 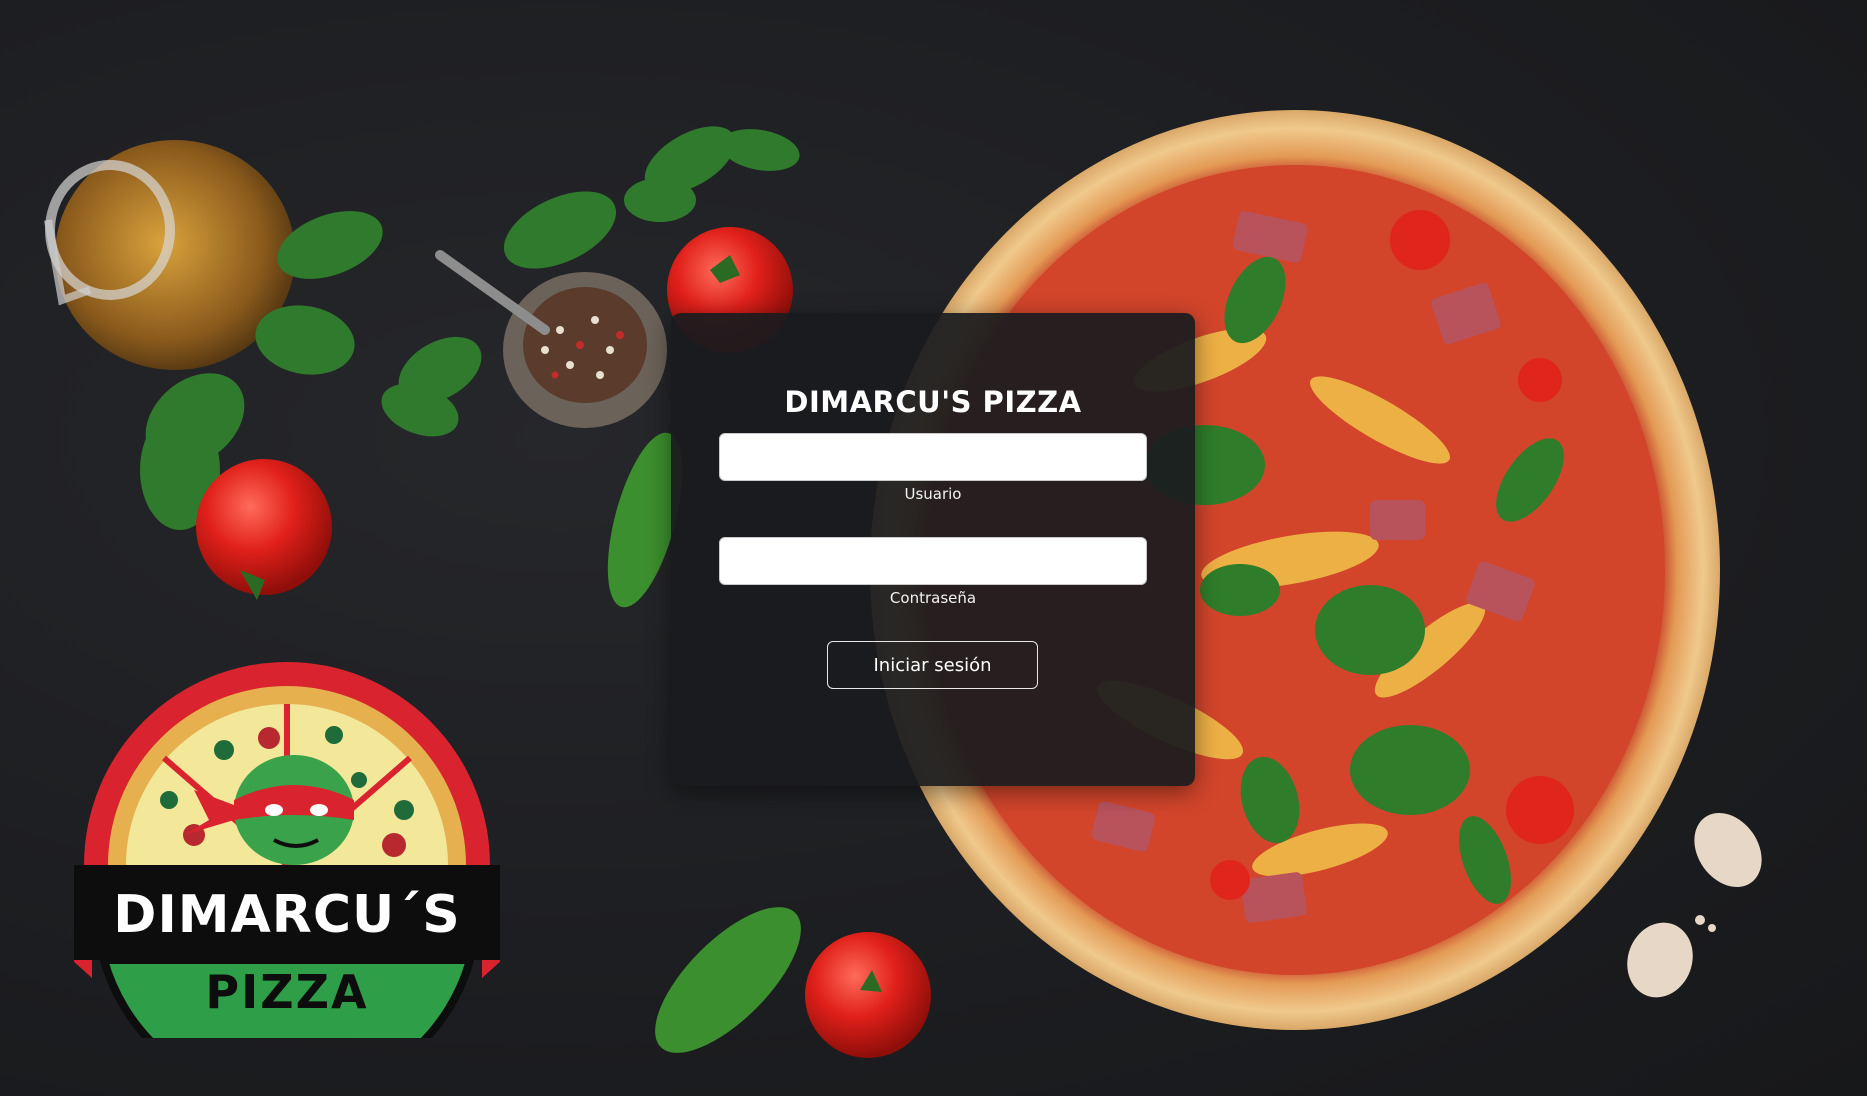 What do you see at coordinates (933, 402) in the screenshot?
I see `login-title: DIMARCU'S PIZZA` at bounding box center [933, 402].